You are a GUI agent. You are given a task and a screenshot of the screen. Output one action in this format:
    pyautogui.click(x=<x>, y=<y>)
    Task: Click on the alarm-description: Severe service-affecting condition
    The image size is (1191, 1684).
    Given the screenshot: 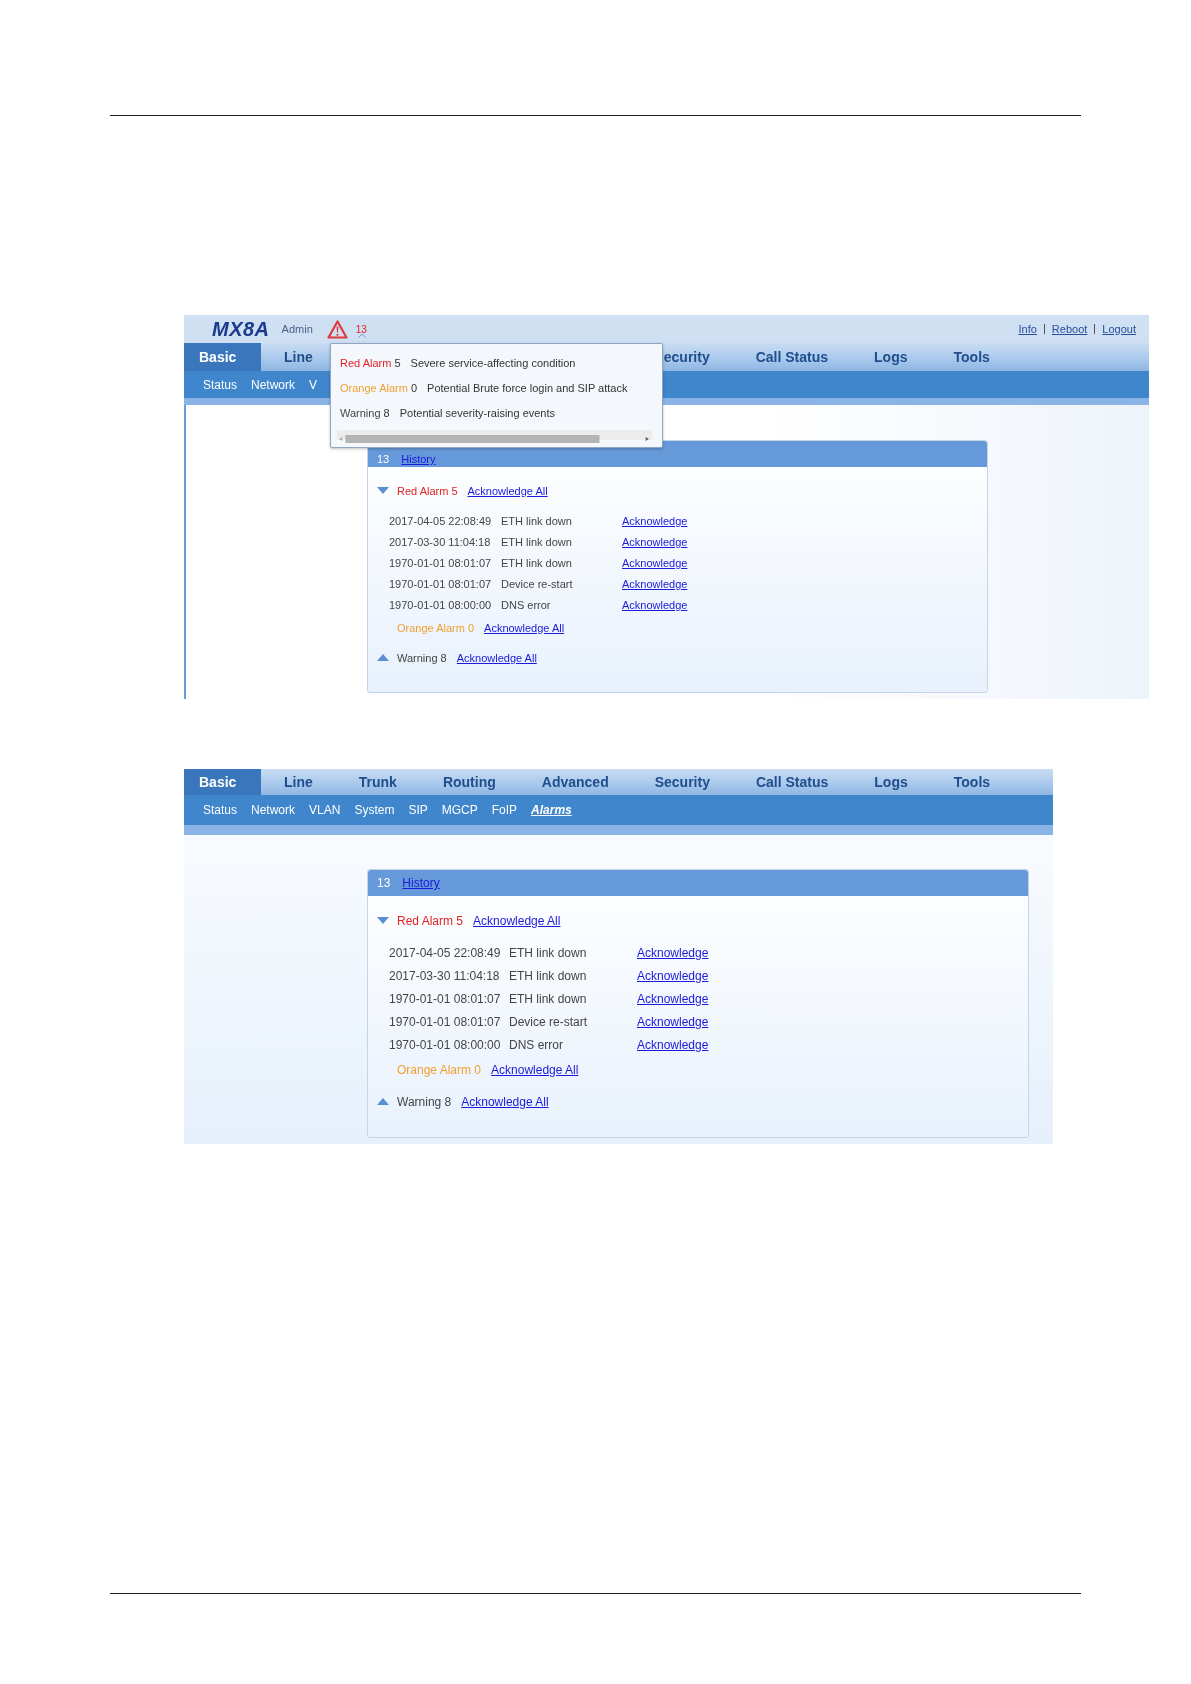 What is the action you would take?
    pyautogui.click(x=493, y=362)
    